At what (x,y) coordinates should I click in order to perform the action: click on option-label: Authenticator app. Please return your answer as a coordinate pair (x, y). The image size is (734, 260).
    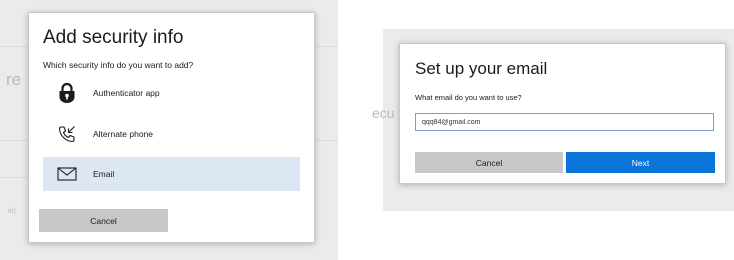
    Looking at the image, I should click on (126, 93).